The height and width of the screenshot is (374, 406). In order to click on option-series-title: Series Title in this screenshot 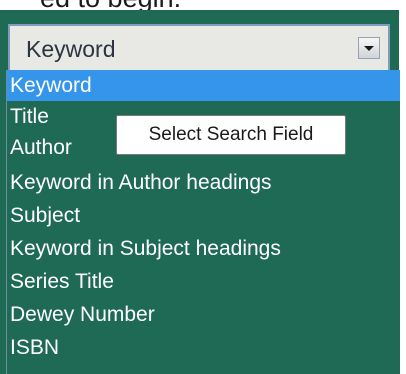, I will do `click(203, 281)`.